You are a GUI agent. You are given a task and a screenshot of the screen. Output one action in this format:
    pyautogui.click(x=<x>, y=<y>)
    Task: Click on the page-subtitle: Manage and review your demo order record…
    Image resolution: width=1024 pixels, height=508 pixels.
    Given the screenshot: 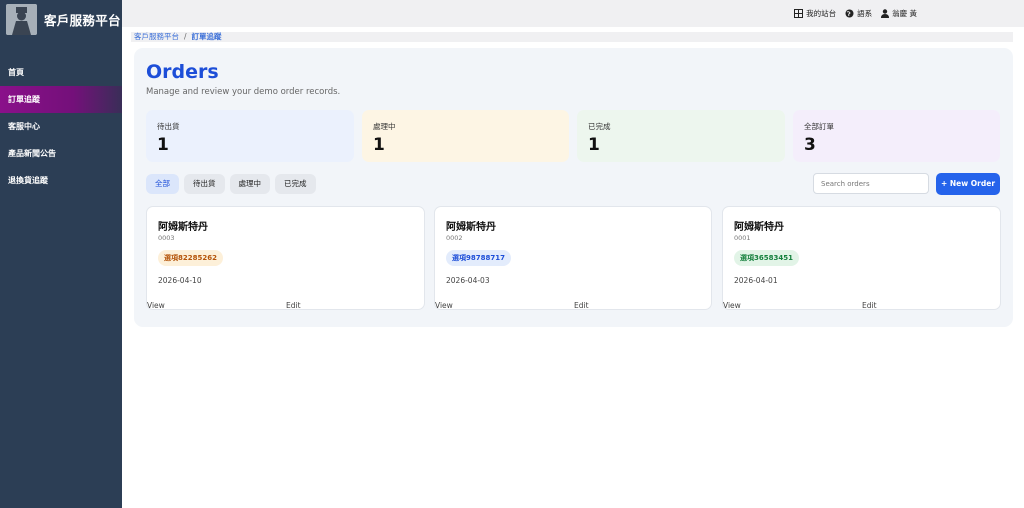 What is the action you would take?
    pyautogui.click(x=243, y=92)
    